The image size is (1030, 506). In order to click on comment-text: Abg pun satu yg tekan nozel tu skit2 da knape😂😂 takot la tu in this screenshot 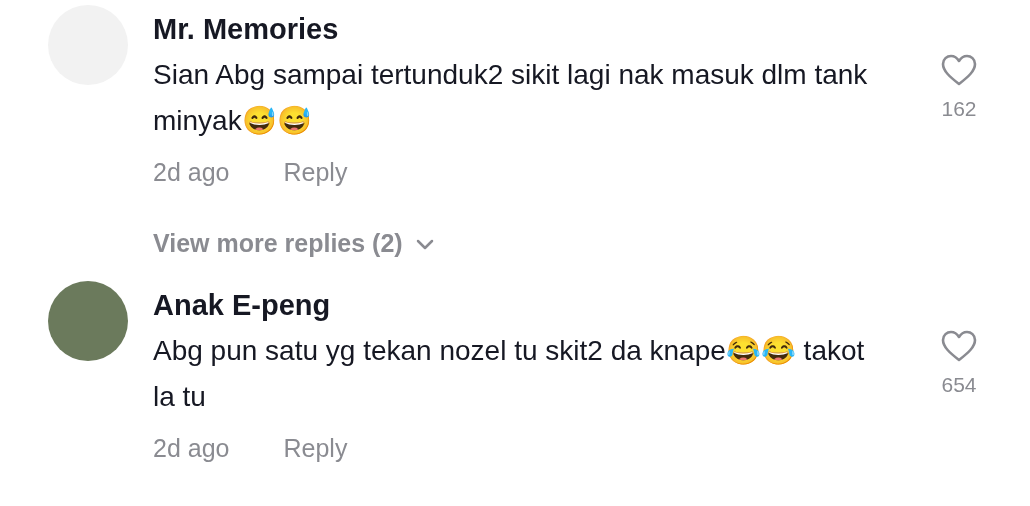, I will do `click(509, 374)`.